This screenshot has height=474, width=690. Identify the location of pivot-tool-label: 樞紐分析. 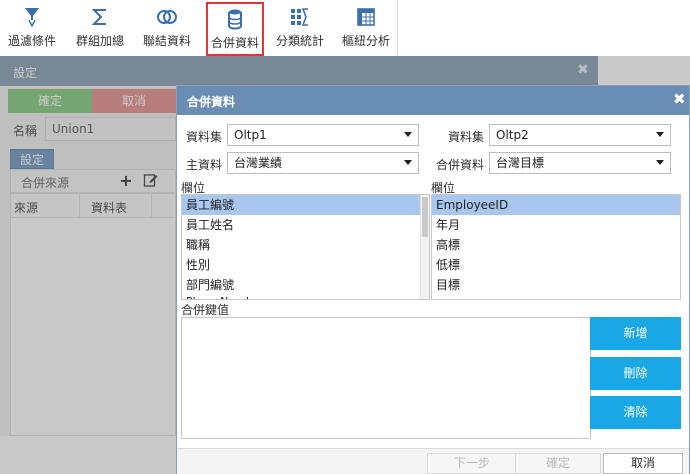
(366, 41).